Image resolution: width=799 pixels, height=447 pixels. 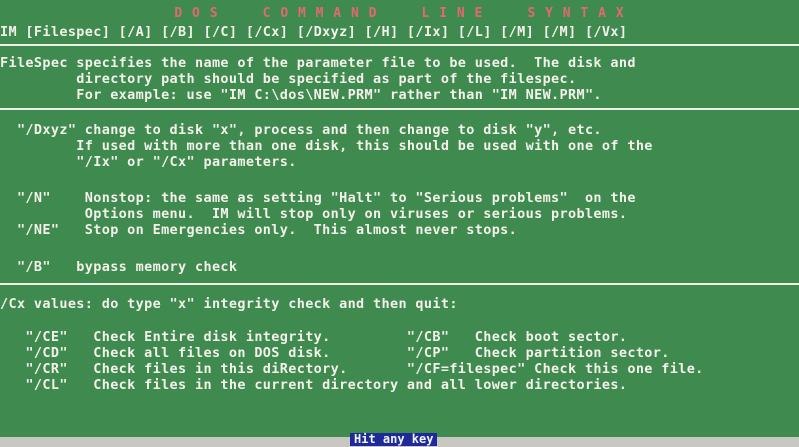 I want to click on bypass-line: "/B" bypass memory check, so click(x=119, y=267).